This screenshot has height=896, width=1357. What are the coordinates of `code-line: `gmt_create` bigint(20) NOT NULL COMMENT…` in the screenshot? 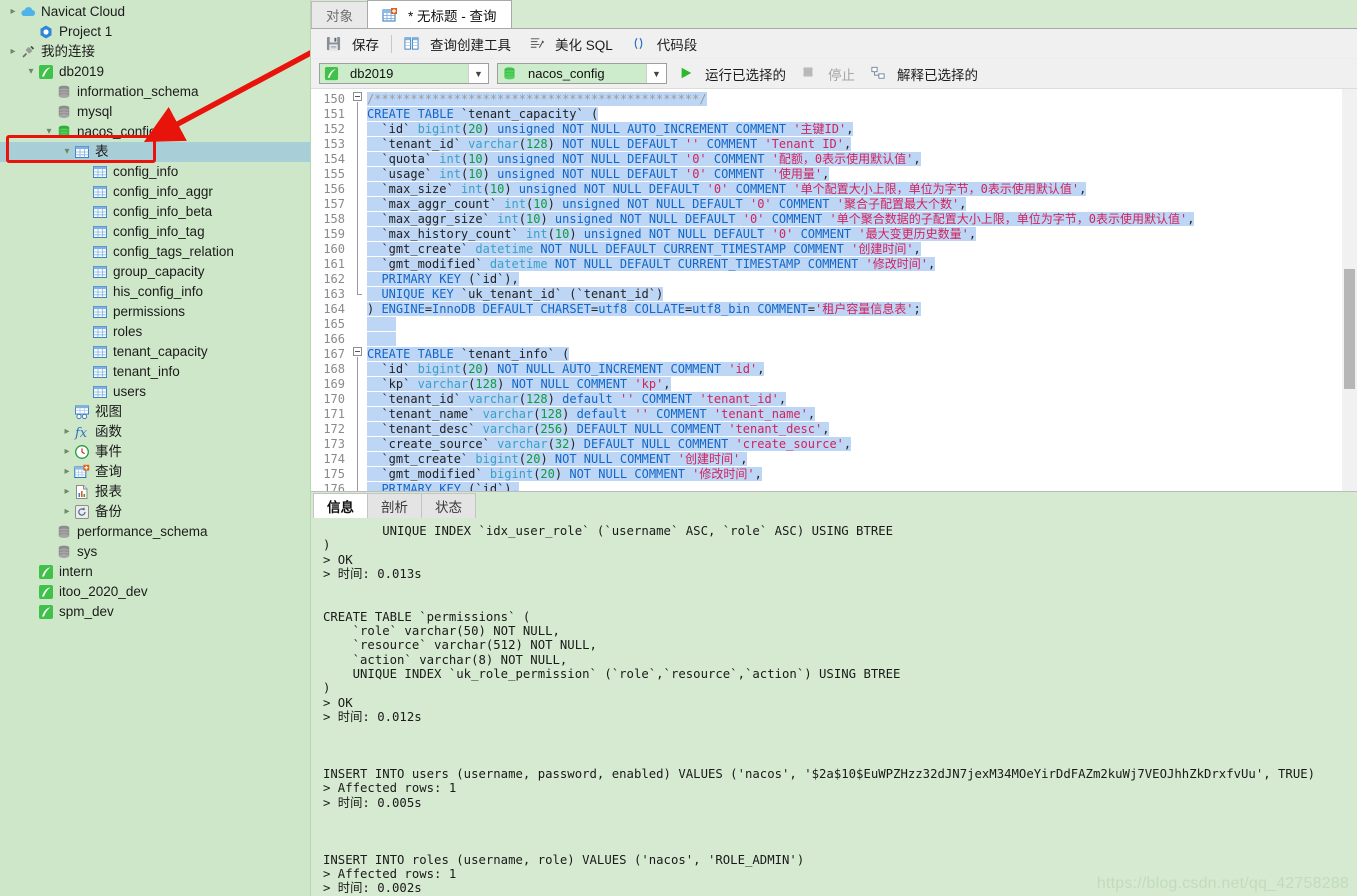 It's located at (862, 459).